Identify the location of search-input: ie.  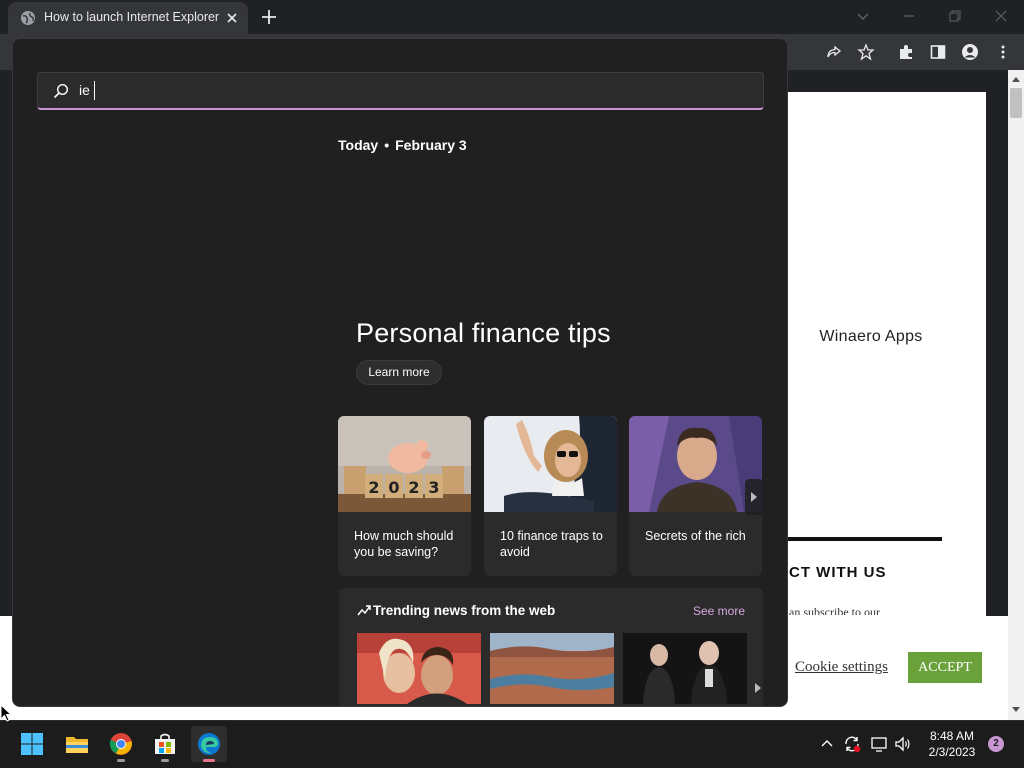
(400, 91).